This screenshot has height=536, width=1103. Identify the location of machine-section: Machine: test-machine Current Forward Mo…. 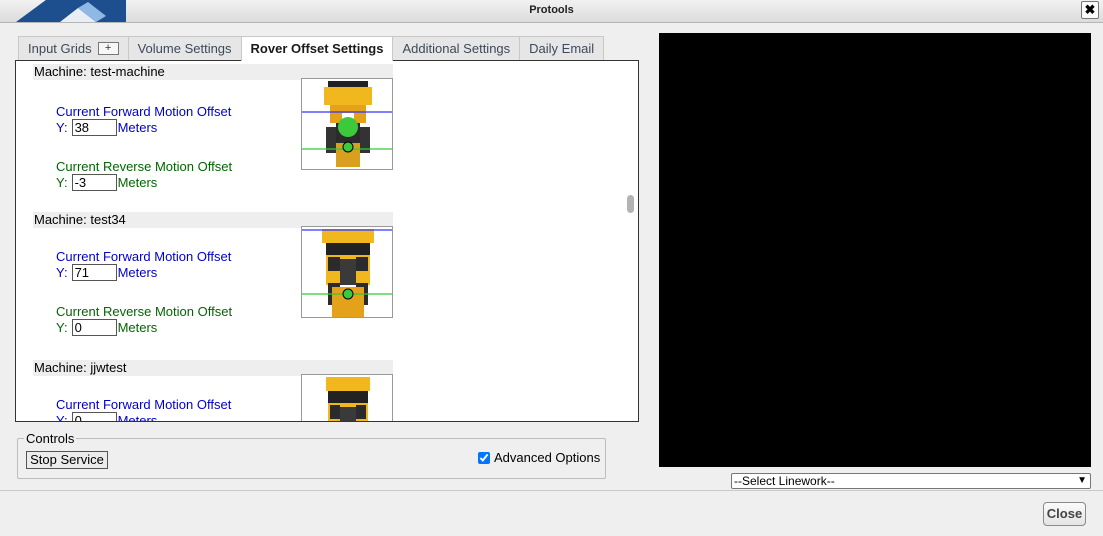
(213, 127).